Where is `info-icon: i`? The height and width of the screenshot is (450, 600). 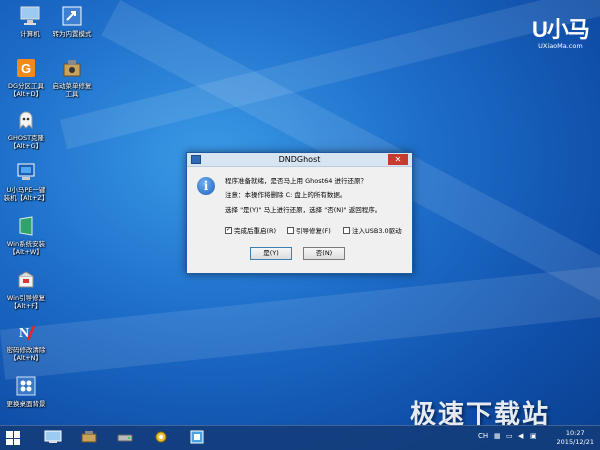
info-icon: i is located at coordinates (206, 186).